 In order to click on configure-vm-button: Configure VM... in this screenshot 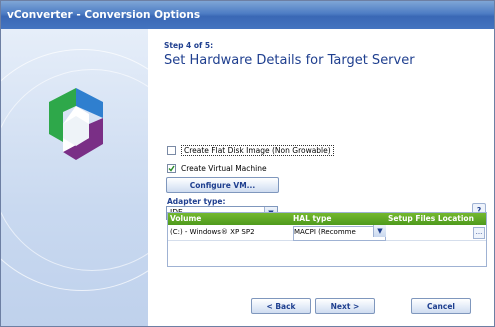, I will do `click(222, 185)`.